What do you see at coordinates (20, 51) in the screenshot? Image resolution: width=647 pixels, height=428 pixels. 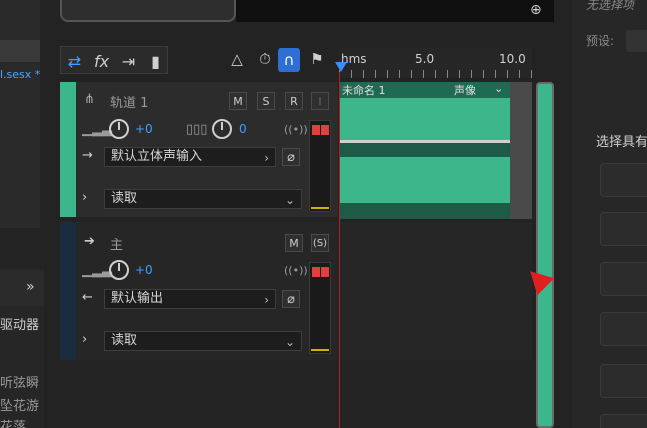 I see `selected-file-row` at bounding box center [20, 51].